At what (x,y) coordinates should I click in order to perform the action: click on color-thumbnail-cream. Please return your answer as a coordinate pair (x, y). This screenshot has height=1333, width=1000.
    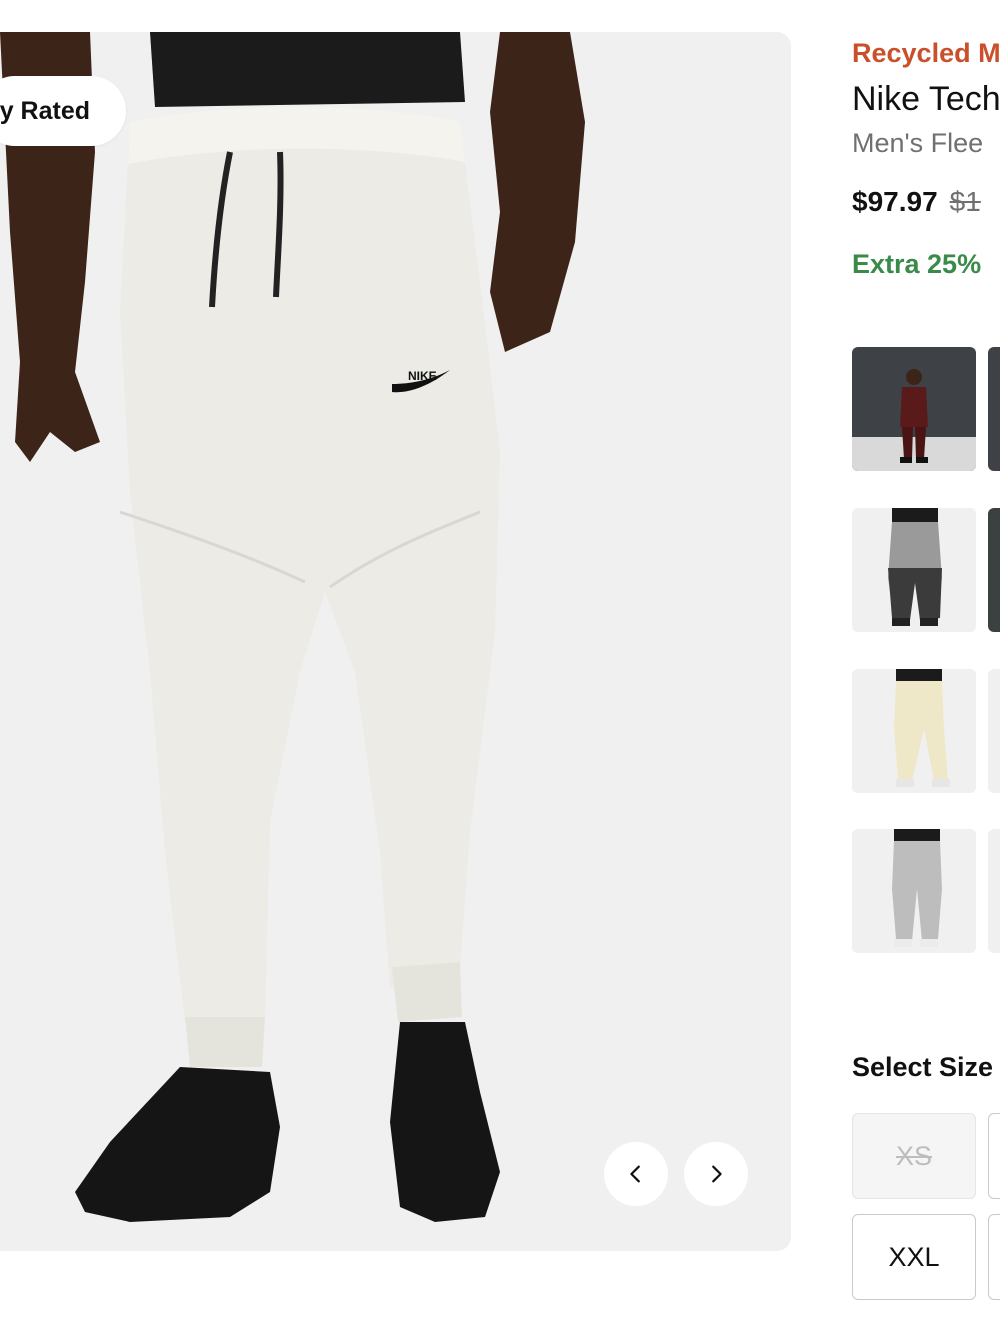
    Looking at the image, I should click on (914, 731).